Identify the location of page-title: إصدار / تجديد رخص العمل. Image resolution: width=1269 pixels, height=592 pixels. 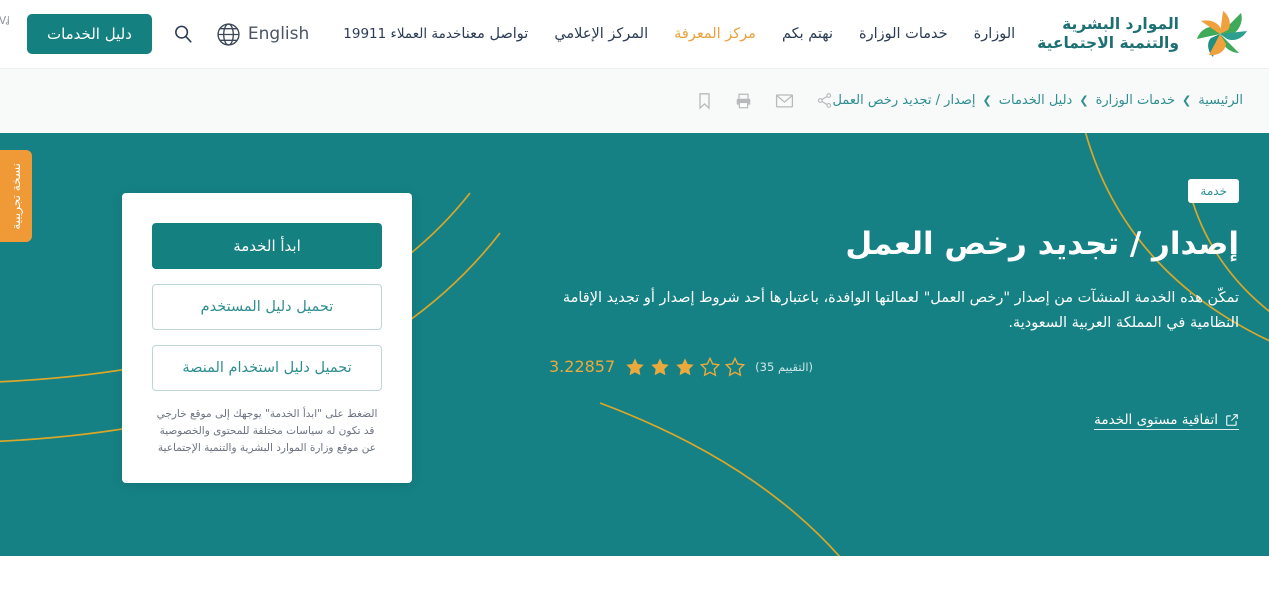
(1042, 244).